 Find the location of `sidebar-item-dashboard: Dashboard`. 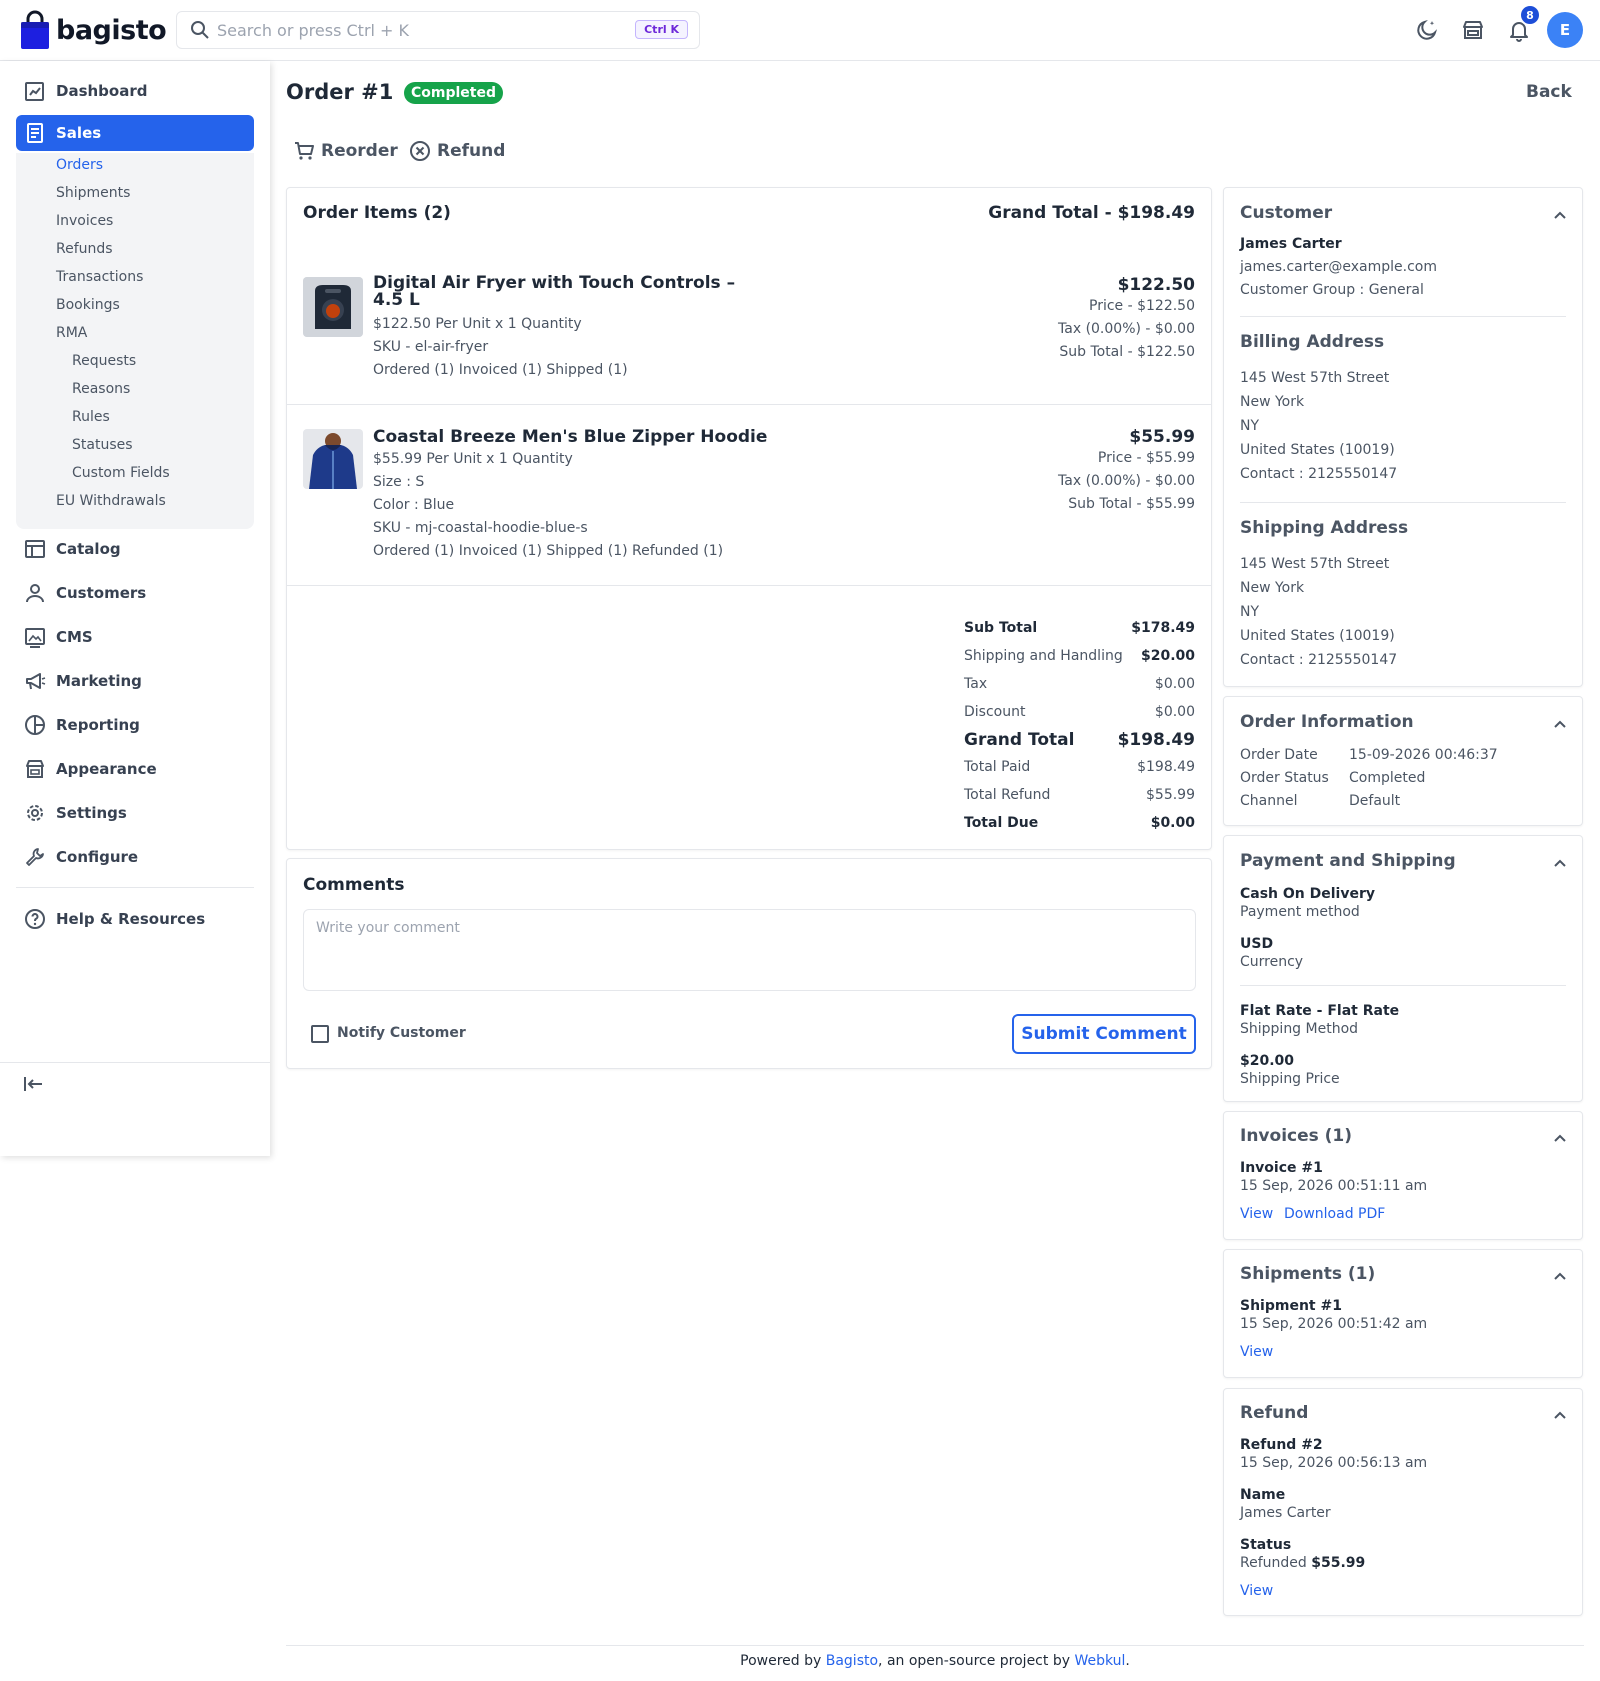

sidebar-item-dashboard: Dashboard is located at coordinates (135, 91).